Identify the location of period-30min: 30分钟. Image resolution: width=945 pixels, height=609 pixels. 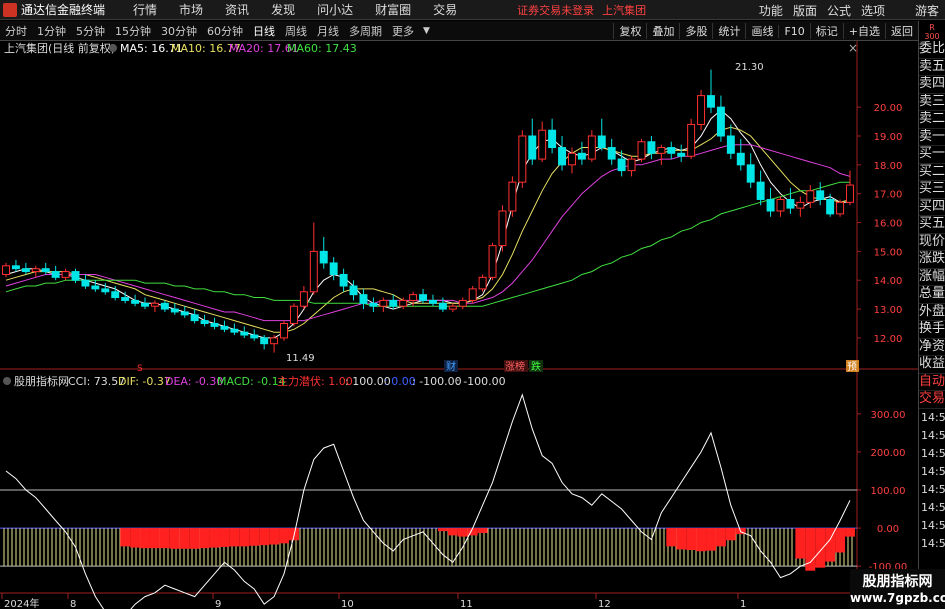
(179, 31).